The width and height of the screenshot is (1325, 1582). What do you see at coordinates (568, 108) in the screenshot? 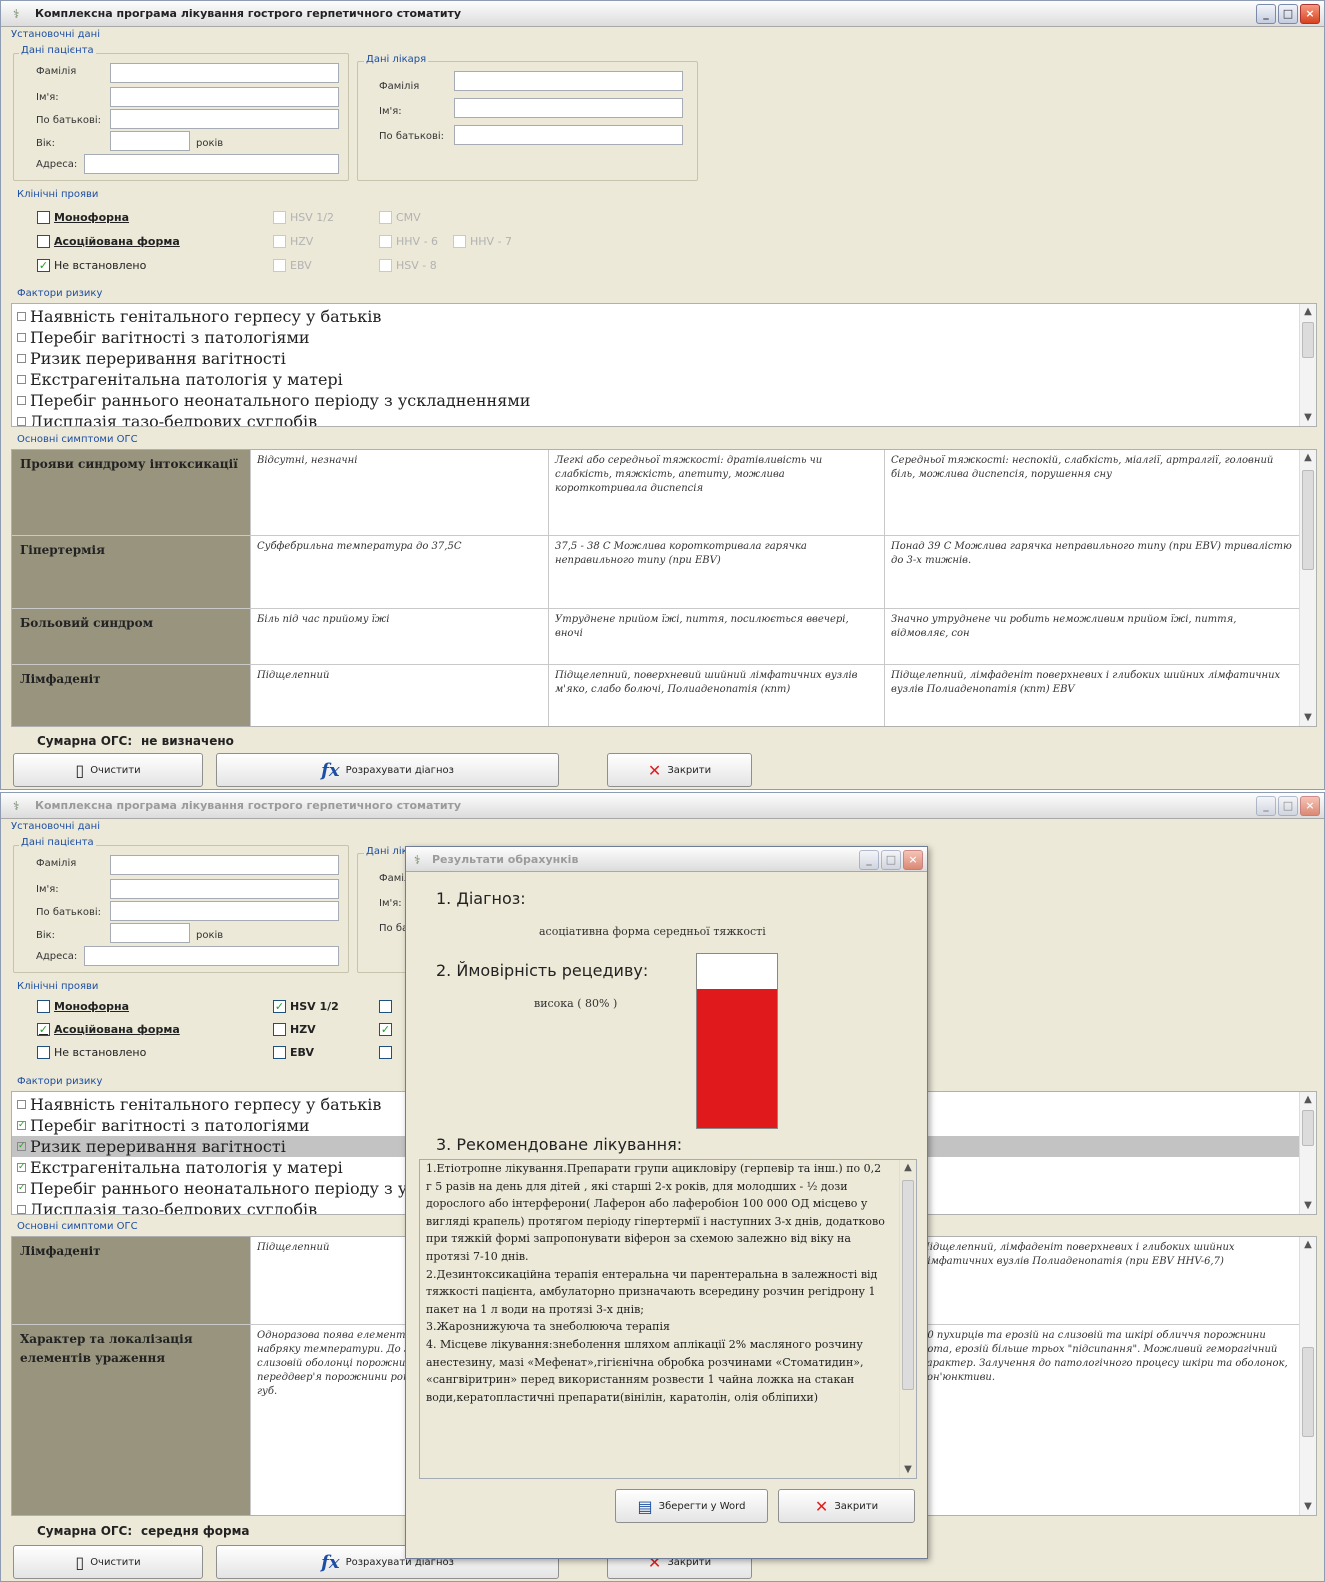
I see `doctor-name-field` at bounding box center [568, 108].